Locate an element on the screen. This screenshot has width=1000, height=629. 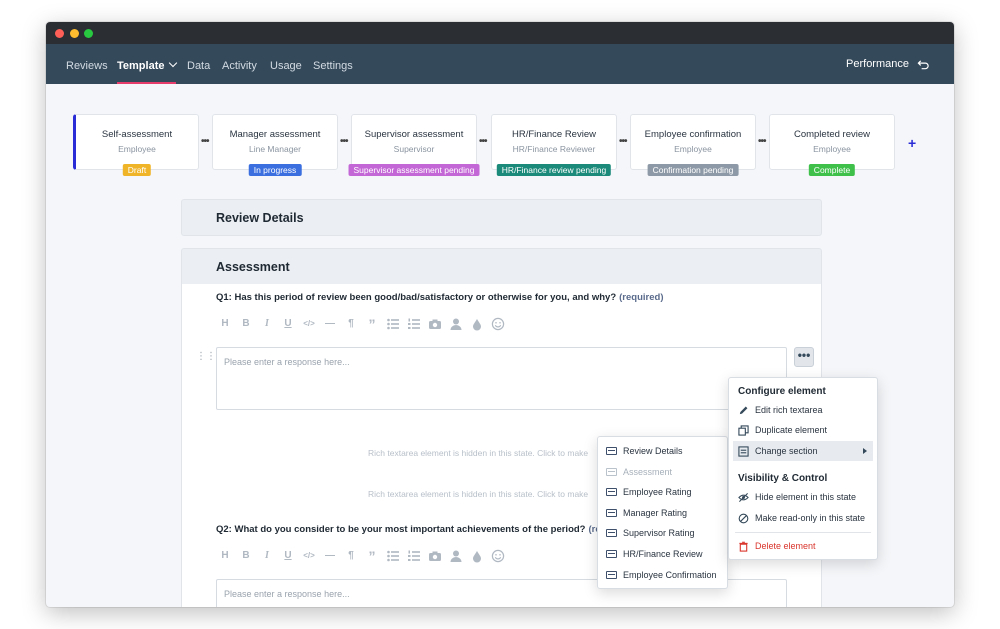
duplicate-element-item: Duplicate element is located at coordinates (803, 430).